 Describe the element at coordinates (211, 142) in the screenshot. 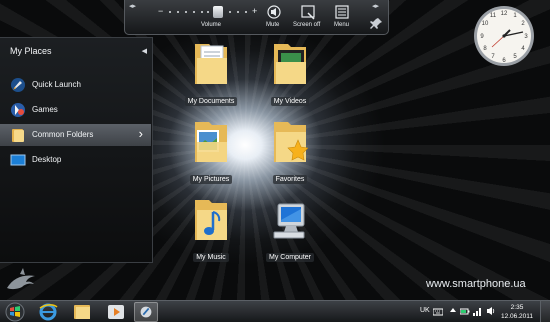

I see `pictures-folder-icon` at that location.